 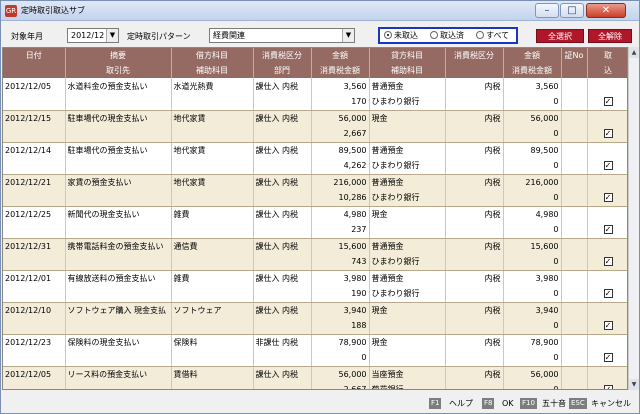 What do you see at coordinates (634, 384) in the screenshot?
I see `scroll-down-icon: ▼` at bounding box center [634, 384].